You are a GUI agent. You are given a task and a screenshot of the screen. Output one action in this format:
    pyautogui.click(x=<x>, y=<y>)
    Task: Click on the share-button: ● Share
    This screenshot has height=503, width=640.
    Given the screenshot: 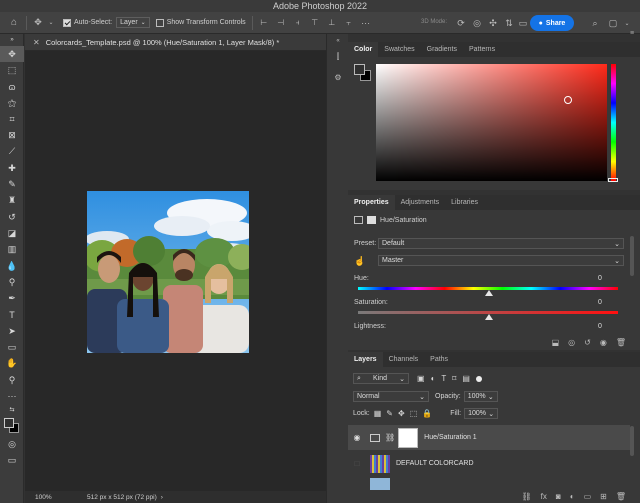 What is the action you would take?
    pyautogui.click(x=552, y=23)
    